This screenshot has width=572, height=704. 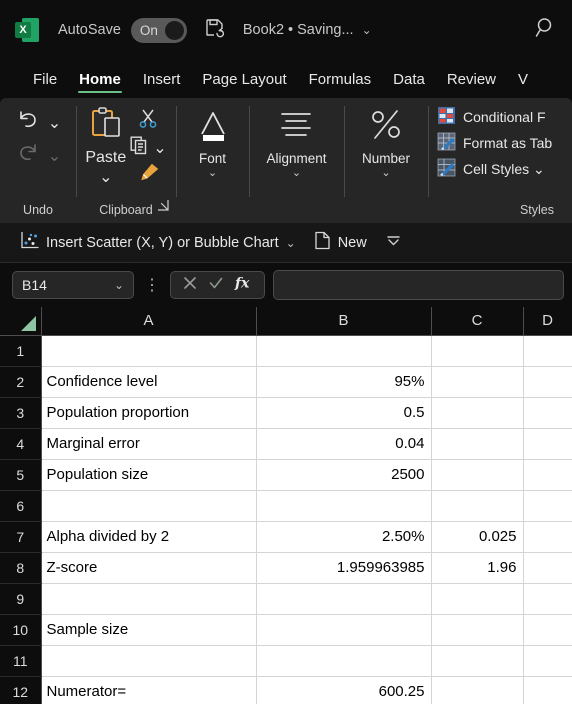 I want to click on cell-a7: Alpha divided by 2, so click(x=149, y=537).